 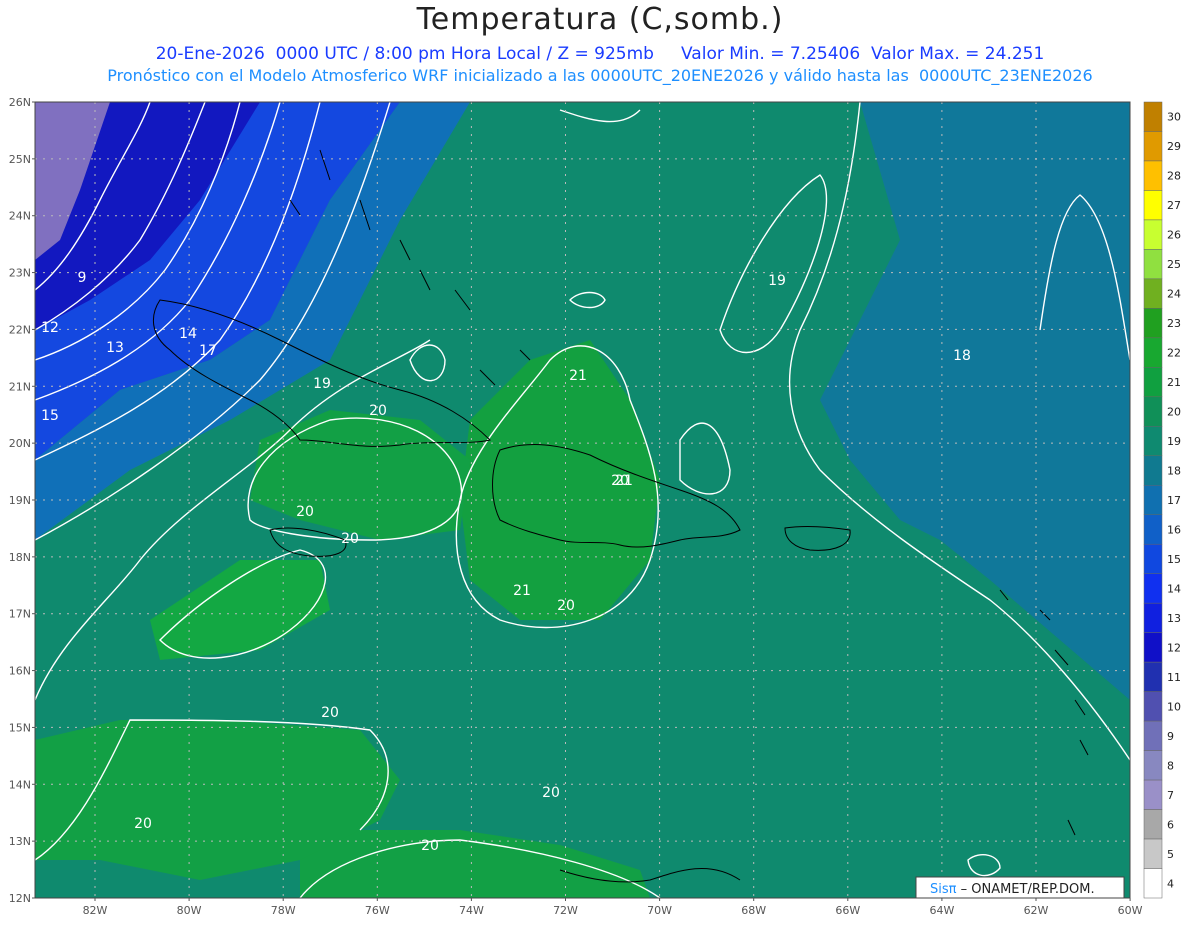 What do you see at coordinates (1174, 500) in the screenshot?
I see `colorbar-label: 17` at bounding box center [1174, 500].